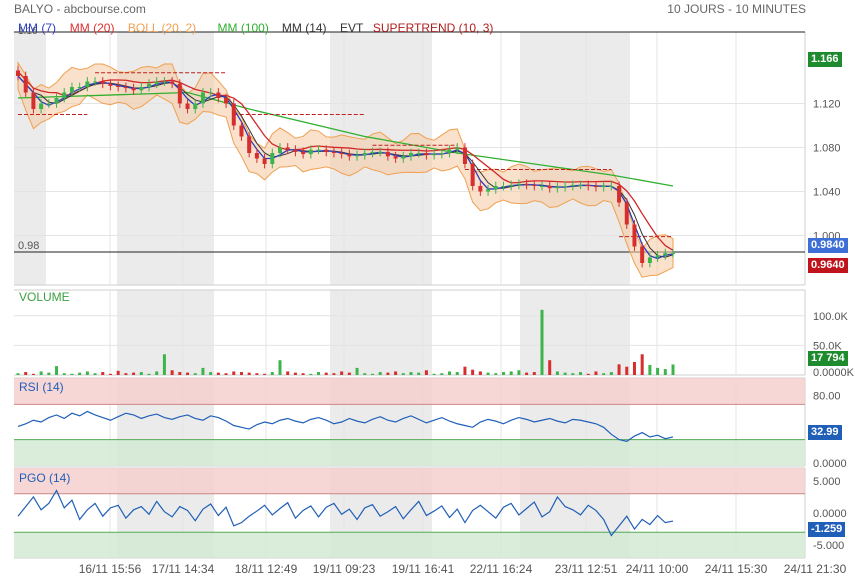 The height and width of the screenshot is (580, 855). I want to click on last-price-badge: 1.166, so click(825, 59).